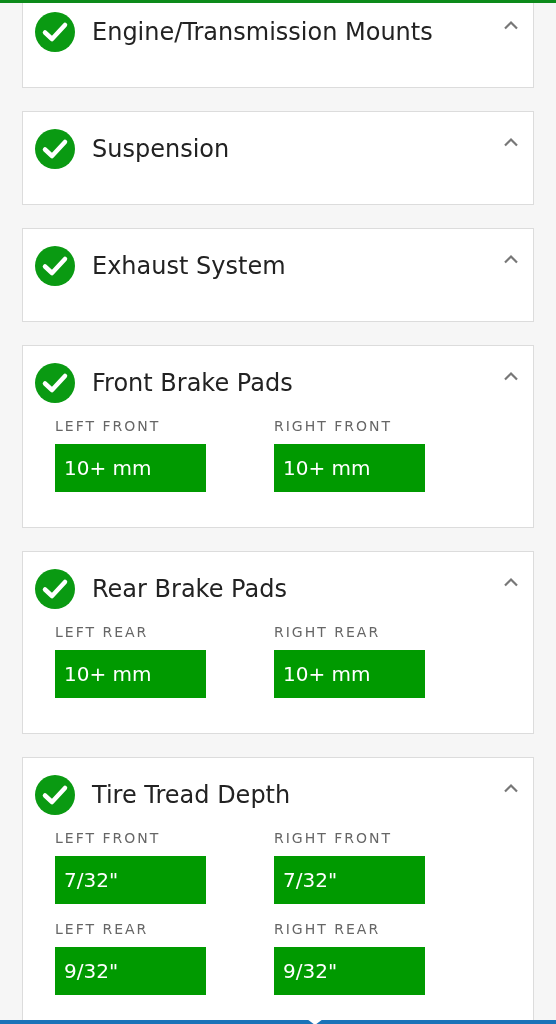 Image resolution: width=556 pixels, height=1024 pixels. What do you see at coordinates (315, 1021) in the screenshot?
I see `caret-icon` at bounding box center [315, 1021].